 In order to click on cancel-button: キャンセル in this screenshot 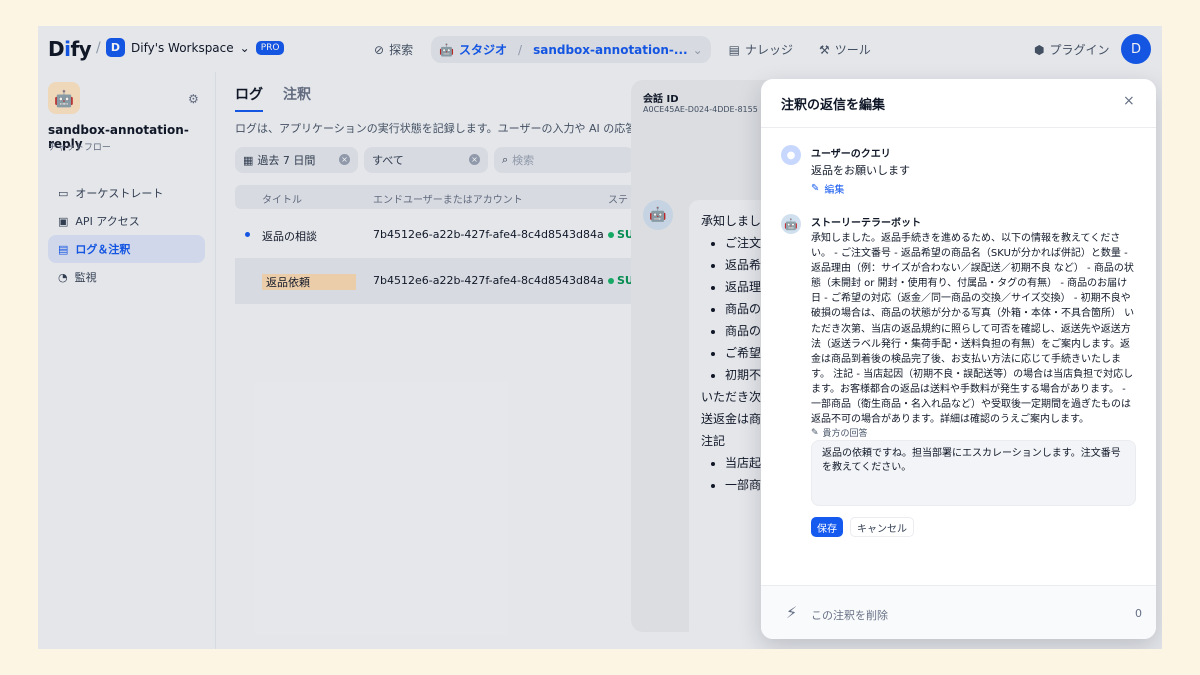, I will do `click(882, 527)`.